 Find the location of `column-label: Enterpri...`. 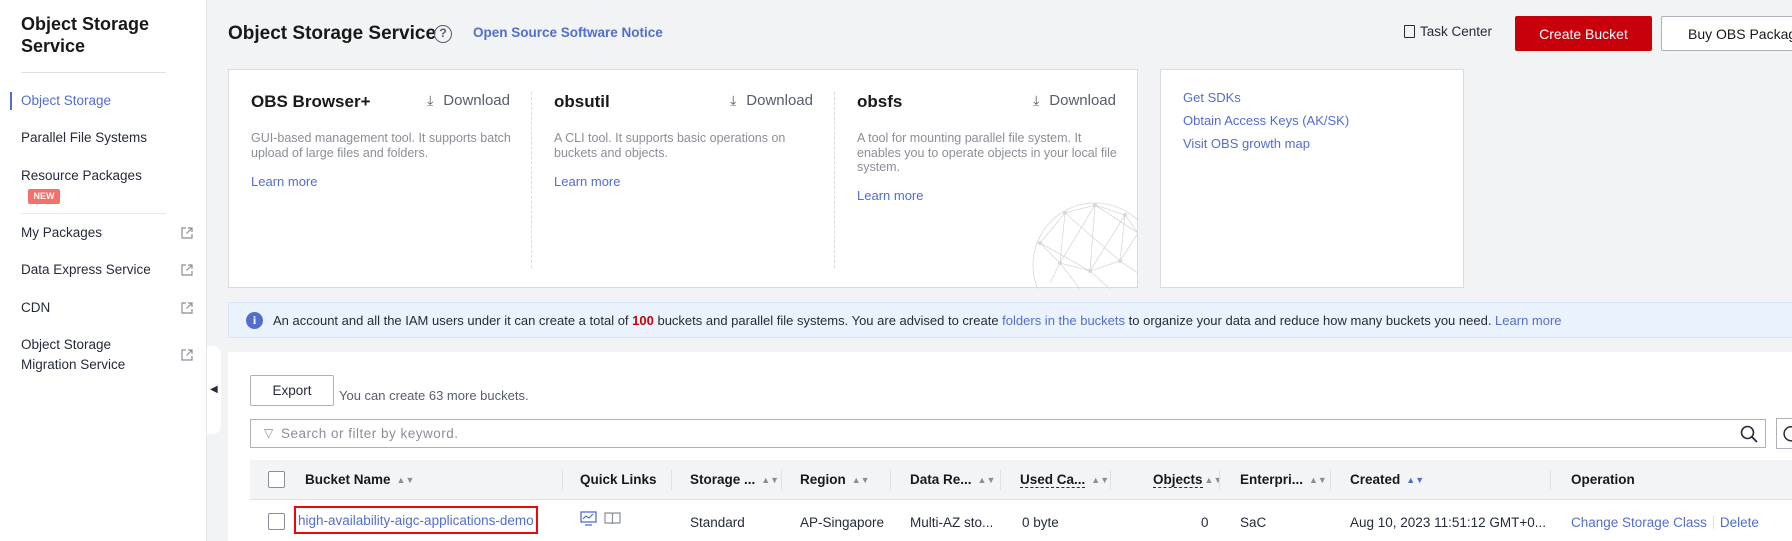

column-label: Enterpri... is located at coordinates (1272, 479).